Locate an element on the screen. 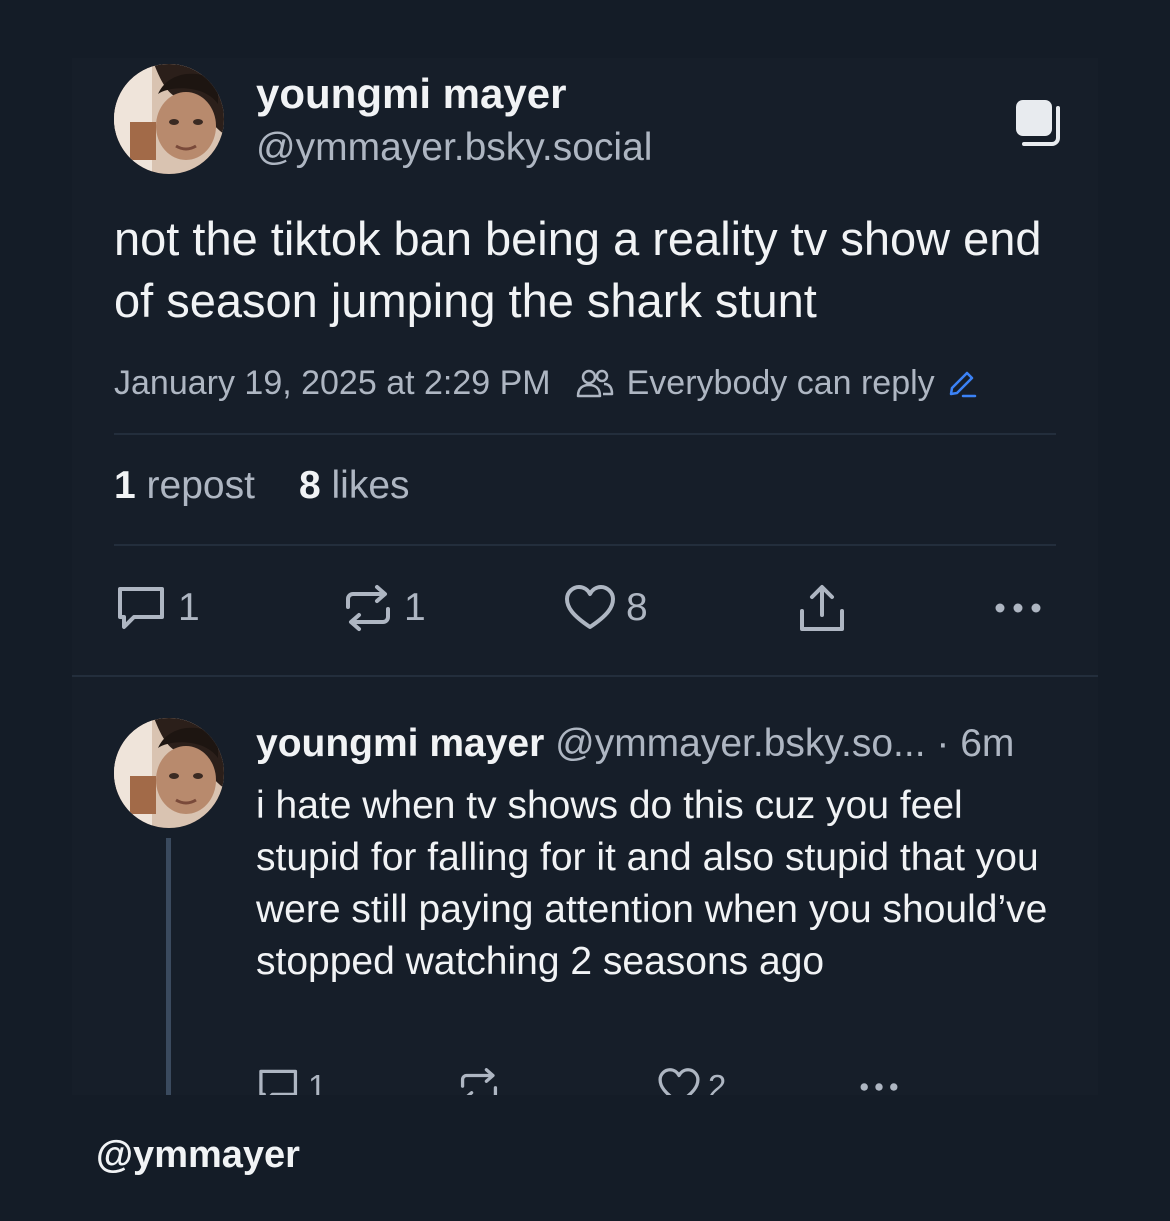 Image resolution: width=1170 pixels, height=1221 pixels. reply-author-avatar is located at coordinates (169, 773).